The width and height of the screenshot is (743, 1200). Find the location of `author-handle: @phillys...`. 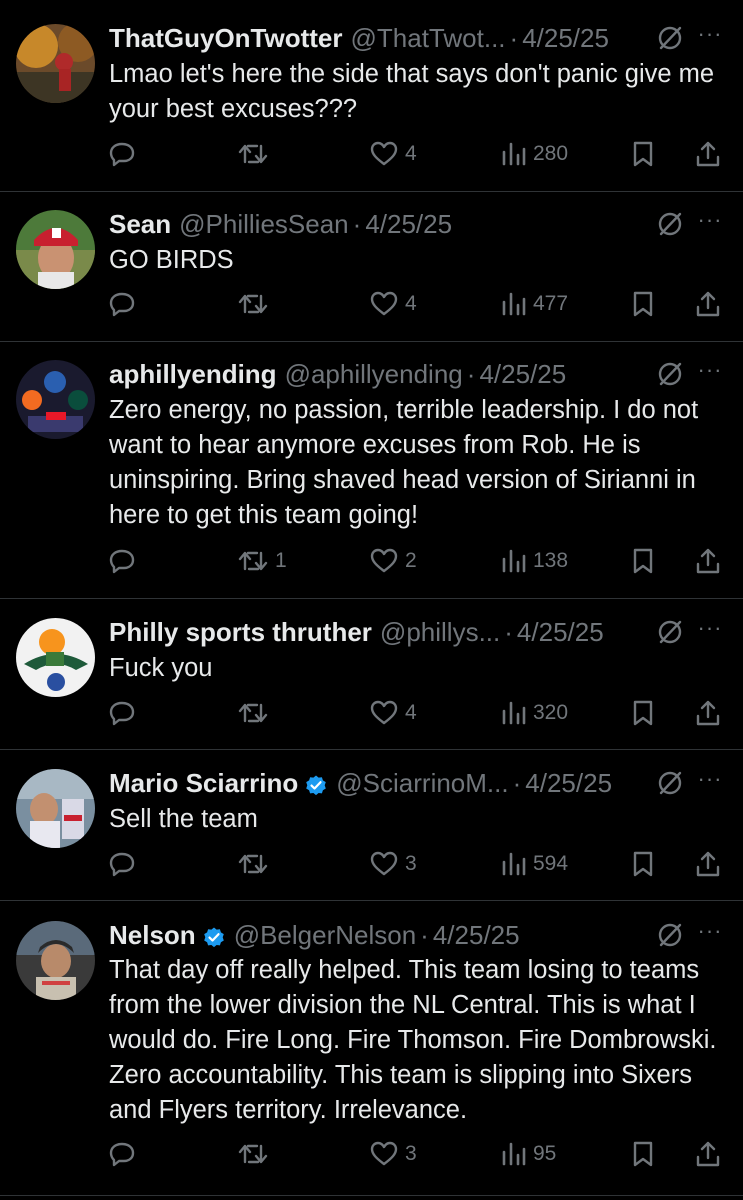

author-handle: @phillys... is located at coordinates (440, 632).